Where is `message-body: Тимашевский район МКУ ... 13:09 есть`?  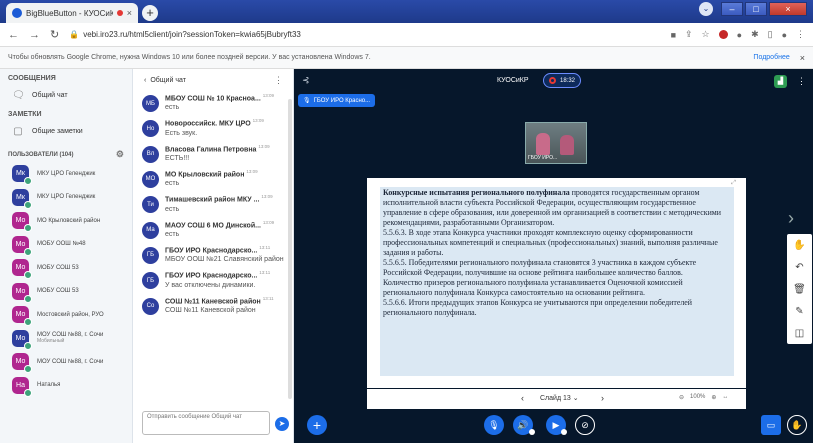 message-body: Тимашевский район МКУ ... 13:09 есть is located at coordinates (219, 202).